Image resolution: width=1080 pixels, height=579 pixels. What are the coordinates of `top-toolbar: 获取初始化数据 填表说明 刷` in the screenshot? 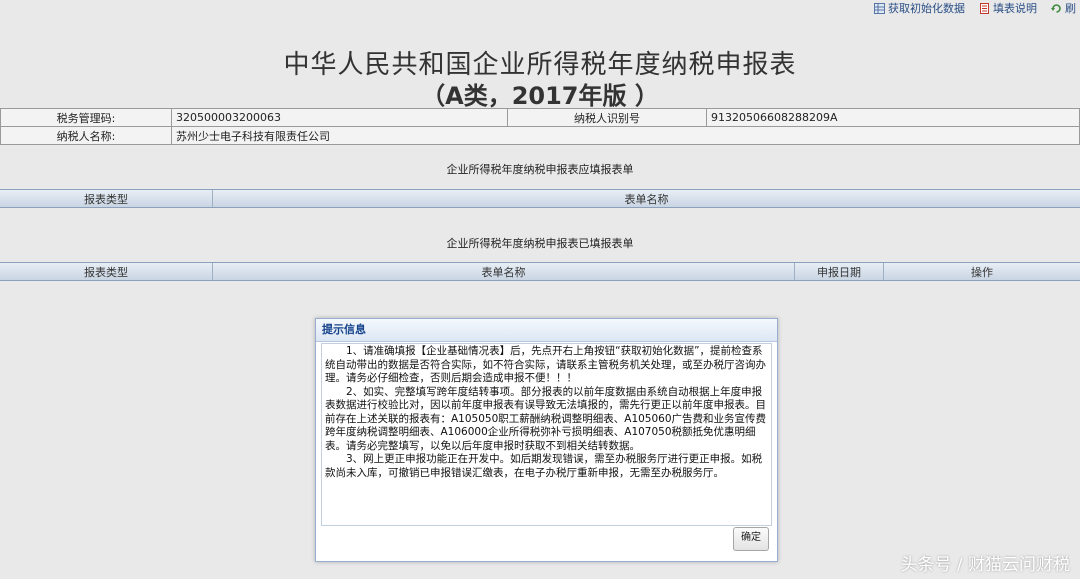 It's located at (977, 8).